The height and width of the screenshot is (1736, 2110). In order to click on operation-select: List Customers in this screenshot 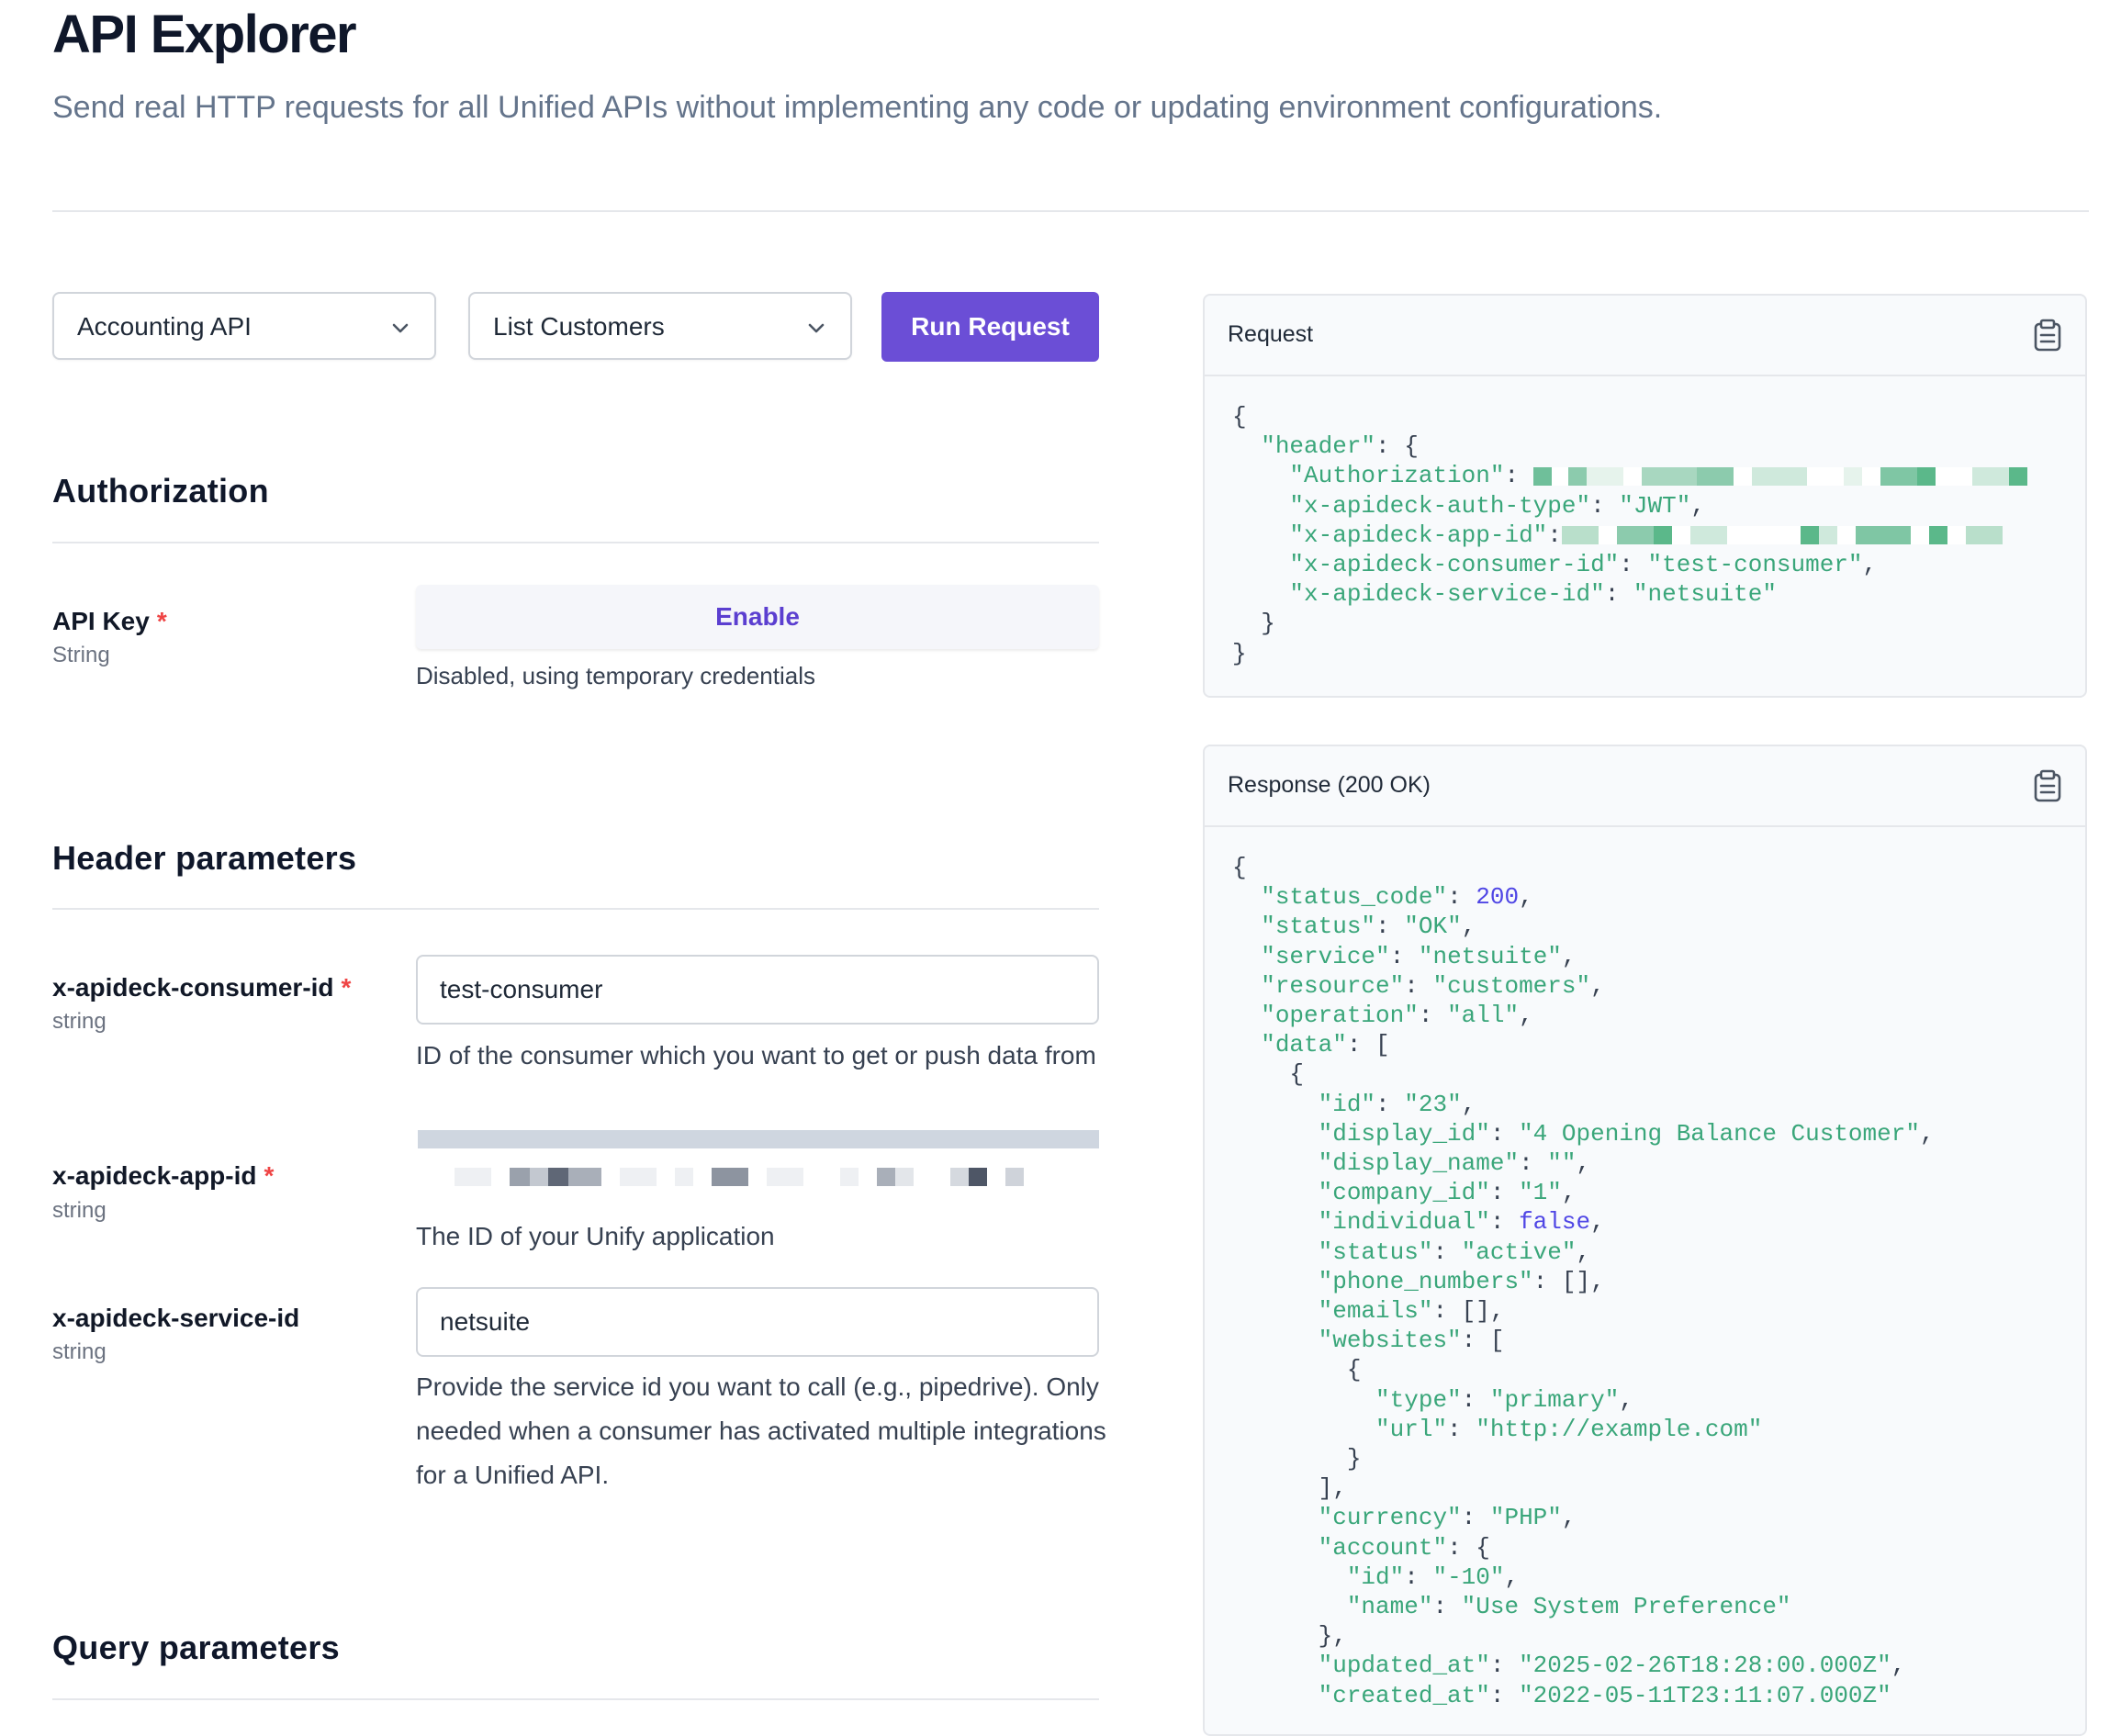, I will do `click(660, 326)`.